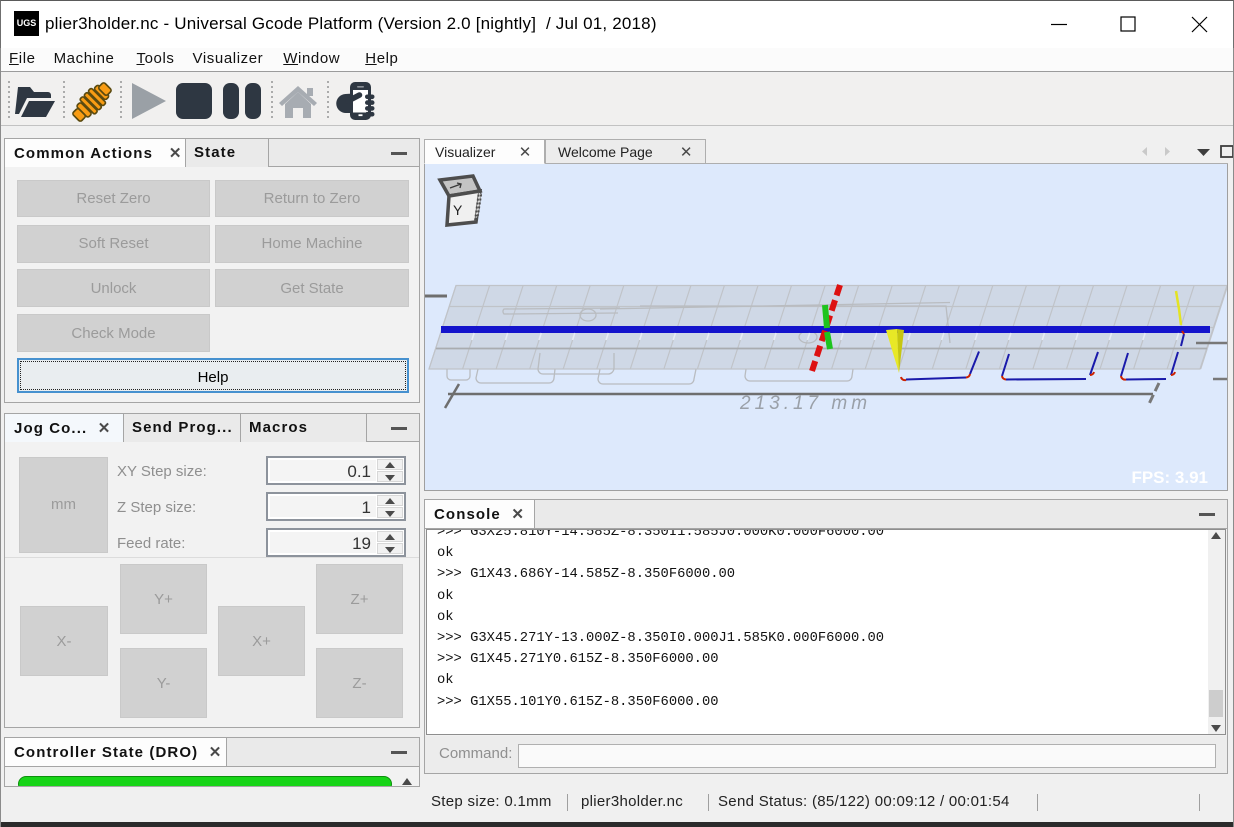  I want to click on svg-text: FPS: 3.91, so click(1169, 477).